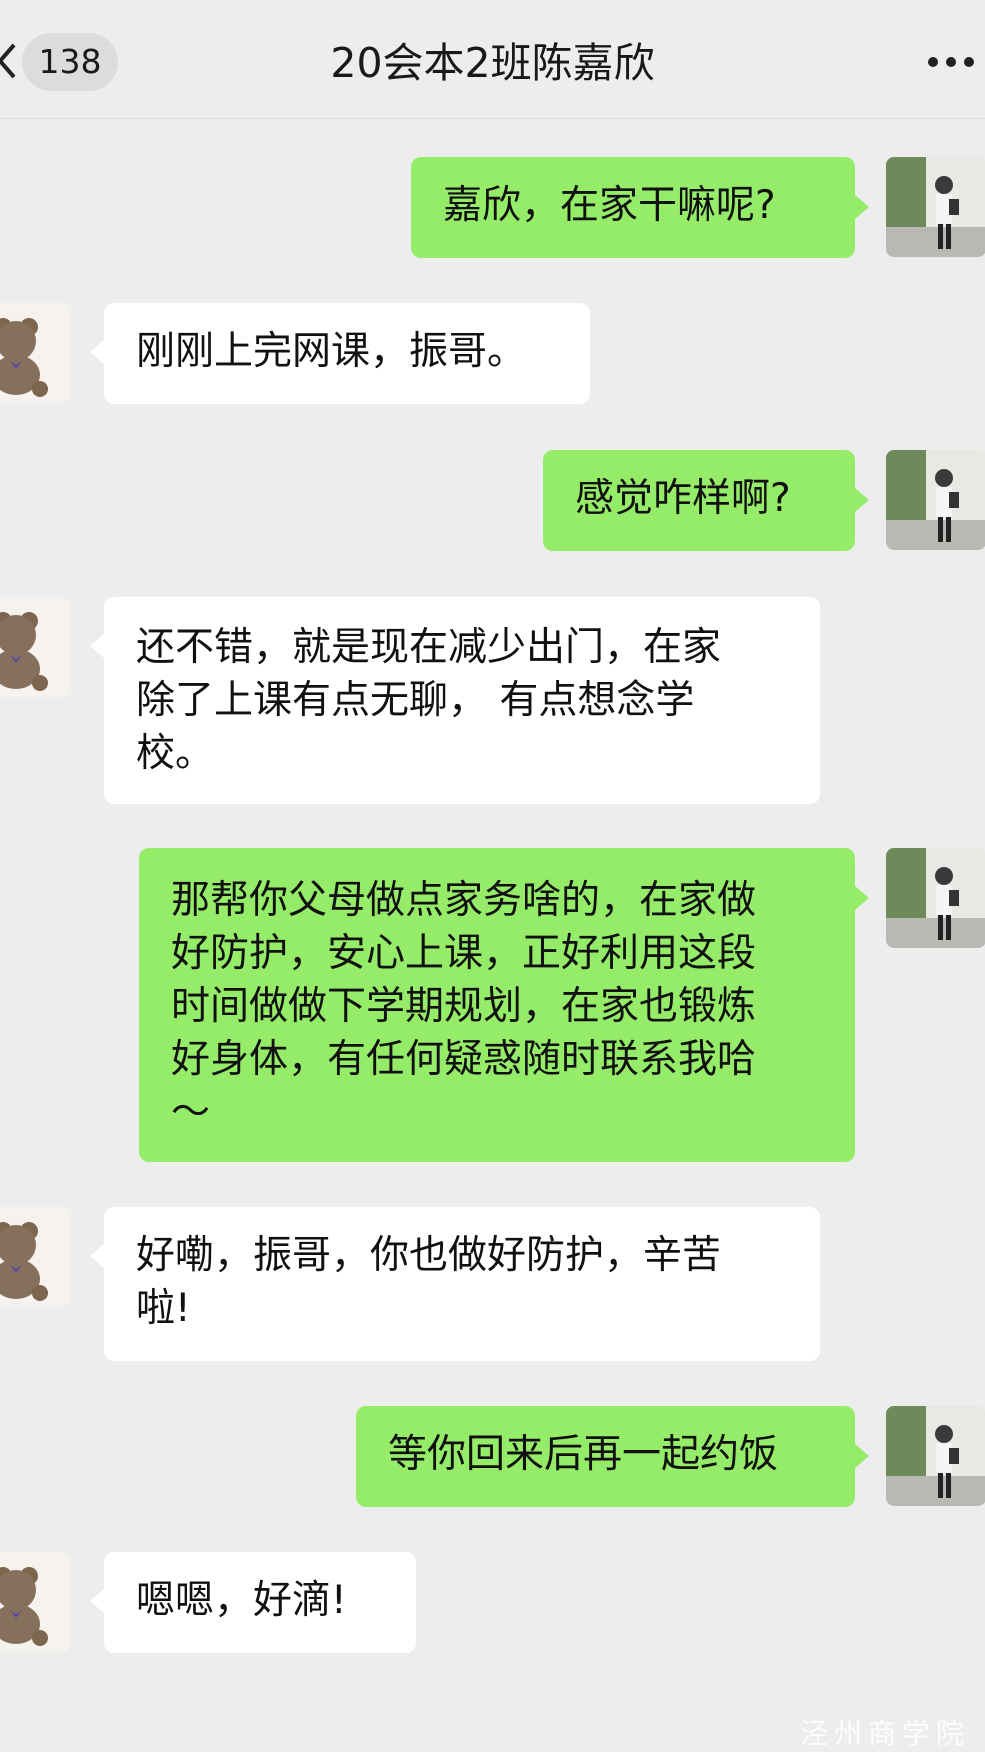 This screenshot has width=985, height=1752. I want to click on message-bubble-sent: 感觉咋样啊?, so click(699, 500).